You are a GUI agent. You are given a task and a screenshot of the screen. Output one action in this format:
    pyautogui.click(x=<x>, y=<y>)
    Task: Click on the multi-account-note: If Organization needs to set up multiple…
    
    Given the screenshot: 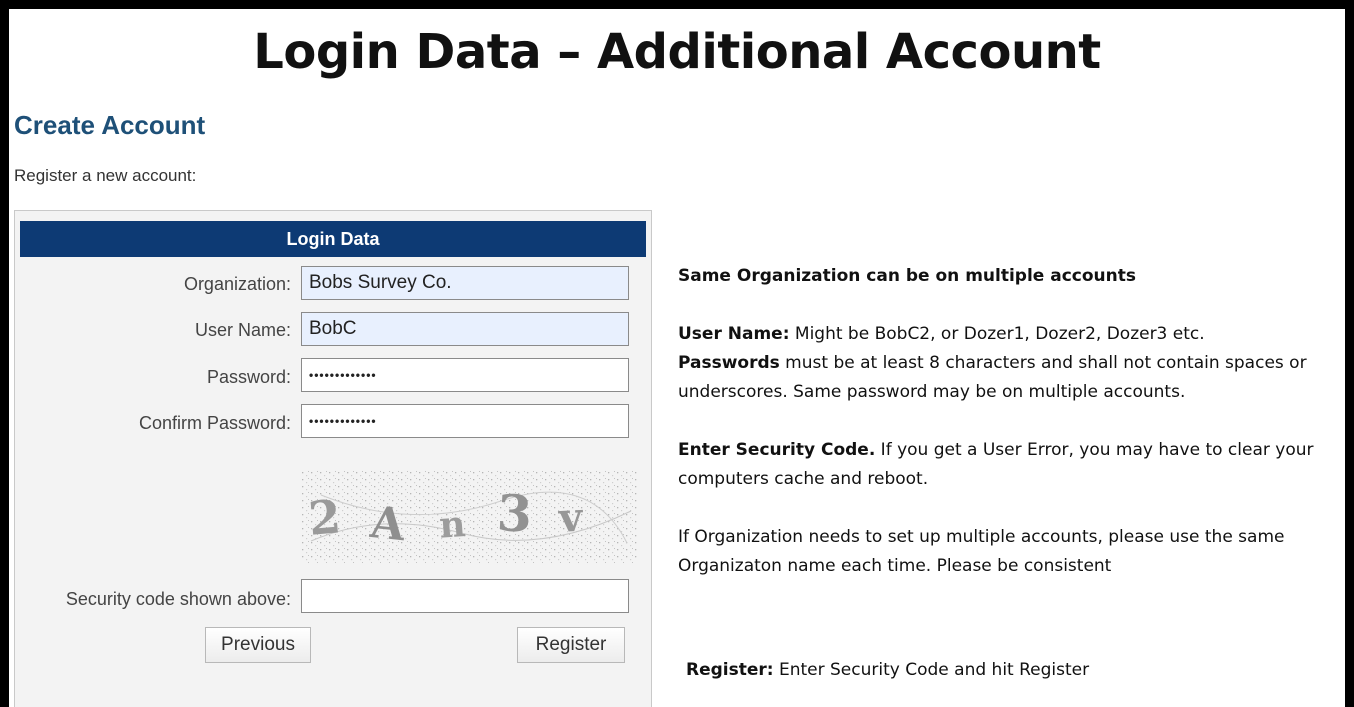 What is the action you would take?
    pyautogui.click(x=981, y=551)
    